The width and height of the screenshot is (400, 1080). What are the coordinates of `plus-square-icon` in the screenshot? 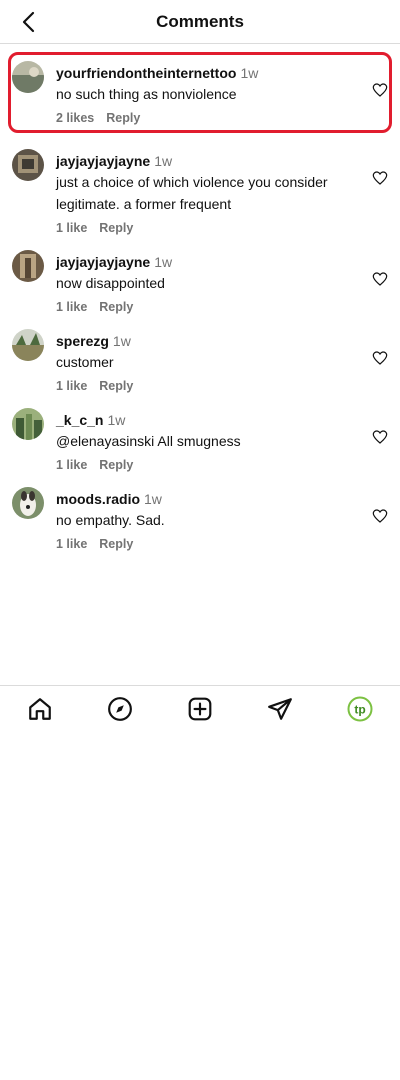 It's located at (200, 708).